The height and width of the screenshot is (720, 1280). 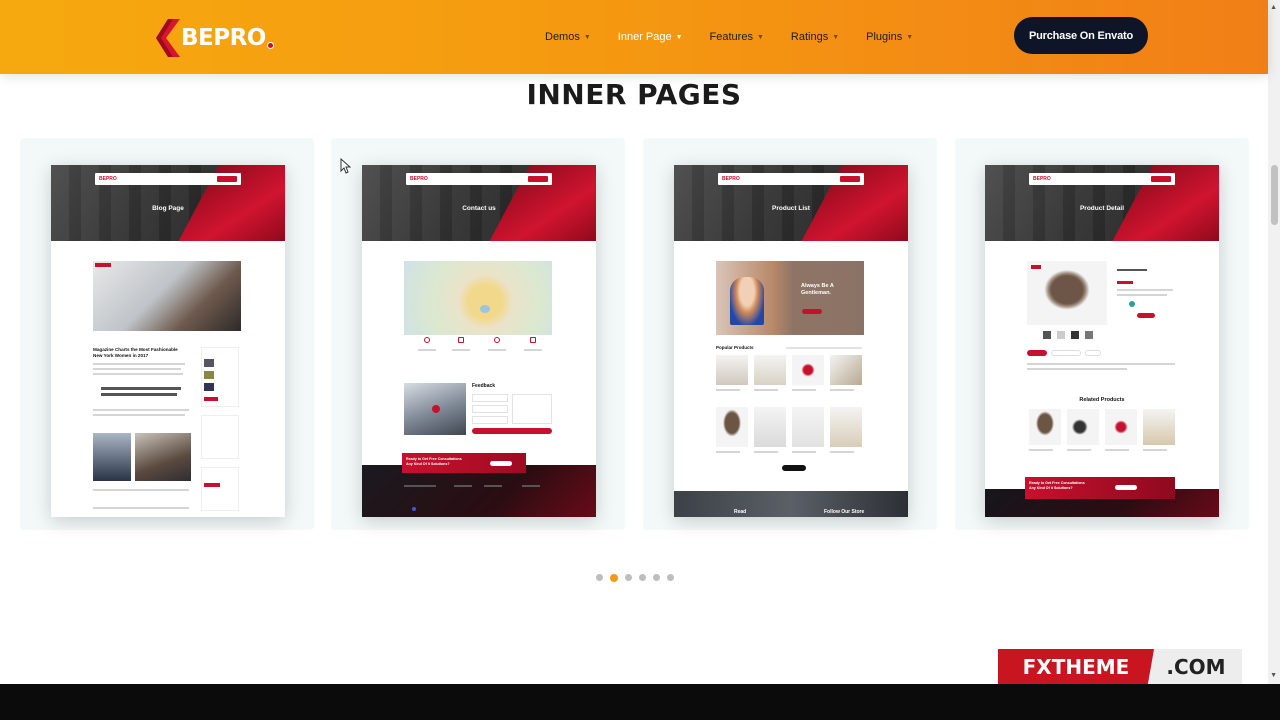 What do you see at coordinates (740, 512) in the screenshot?
I see `footer-read: Read` at bounding box center [740, 512].